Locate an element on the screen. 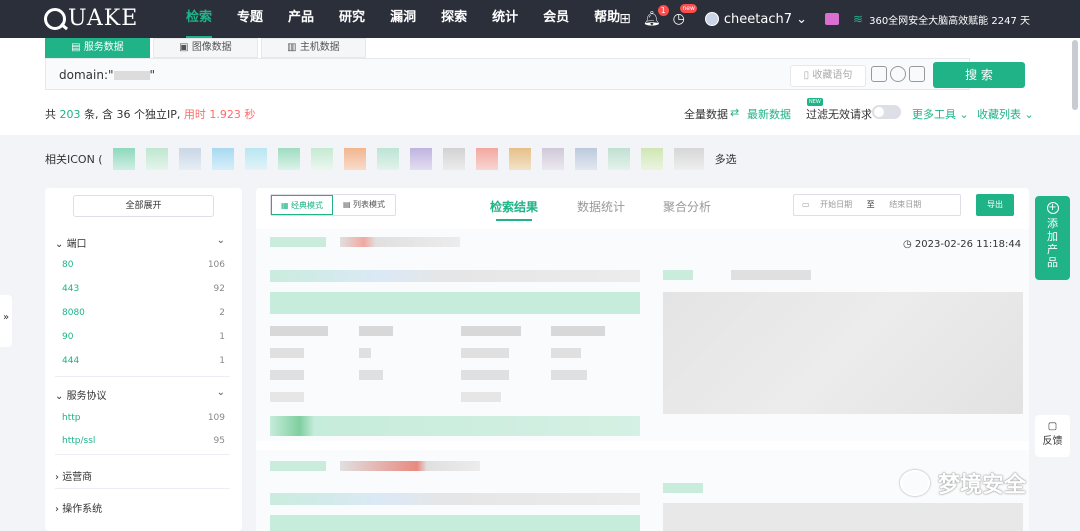  search-button: 搜 索 is located at coordinates (979, 75).